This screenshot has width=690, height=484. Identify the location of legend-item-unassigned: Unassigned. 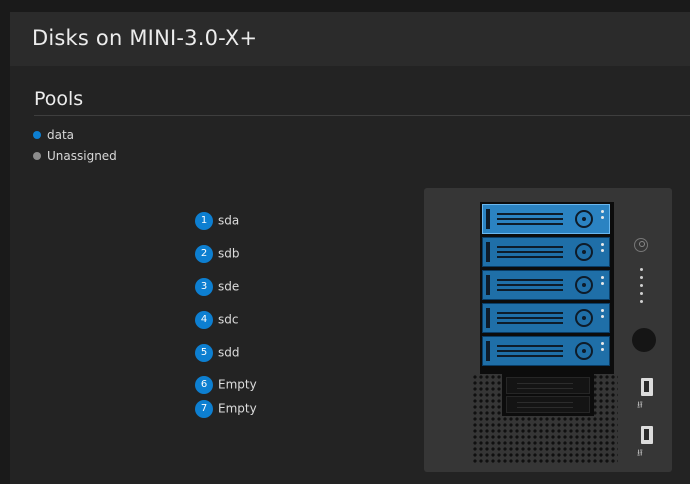
(75, 156).